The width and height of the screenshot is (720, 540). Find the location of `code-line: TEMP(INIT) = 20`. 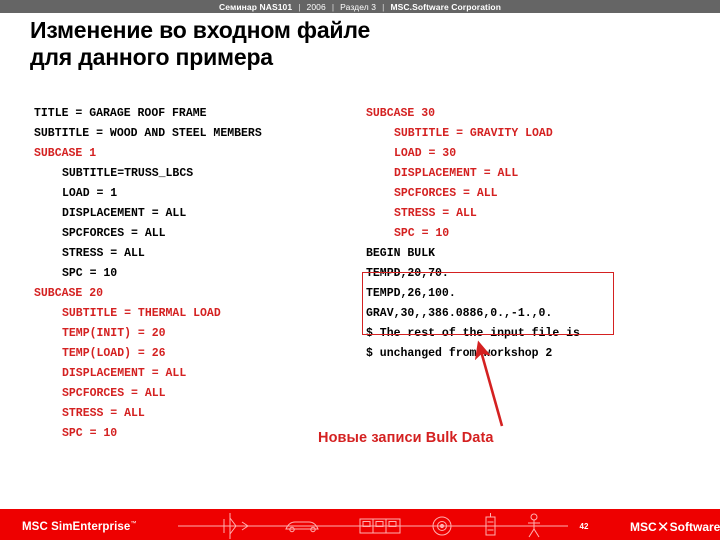

code-line: TEMP(INIT) = 20 is located at coordinates (114, 333).